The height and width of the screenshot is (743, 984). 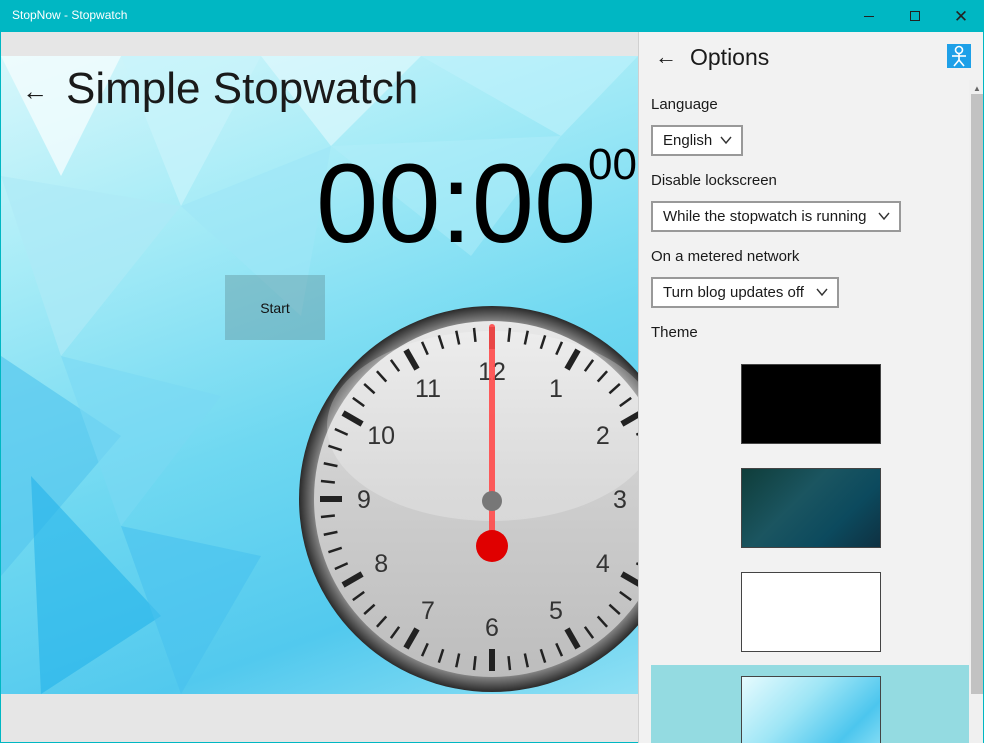 What do you see at coordinates (811, 612) in the screenshot?
I see `theme-swatch-white` at bounding box center [811, 612].